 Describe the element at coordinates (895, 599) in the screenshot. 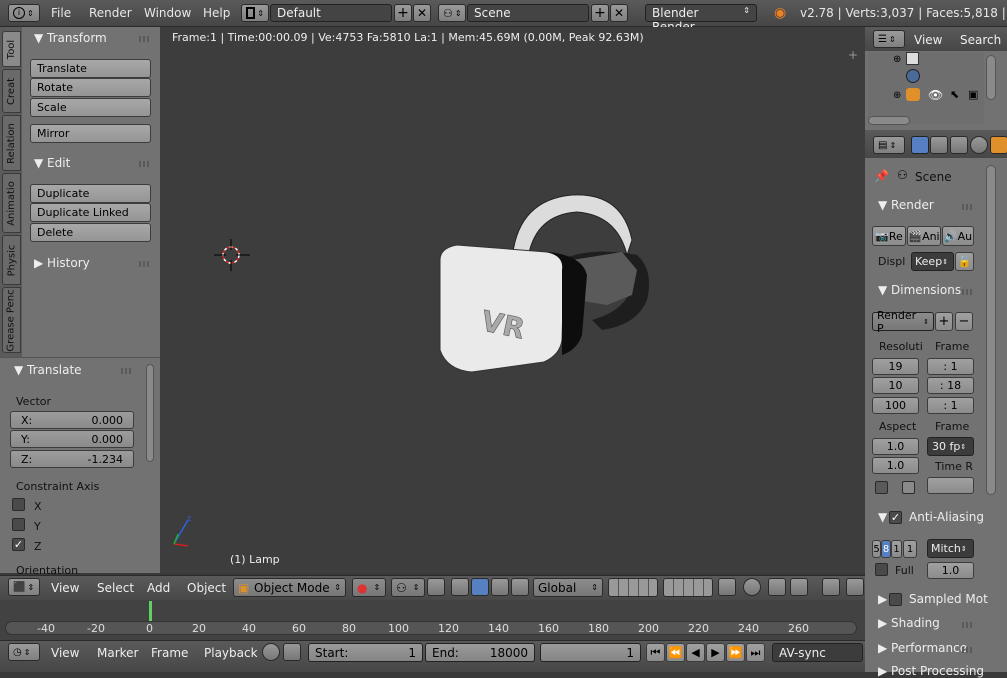

I see `motion-blur-checkbox` at that location.